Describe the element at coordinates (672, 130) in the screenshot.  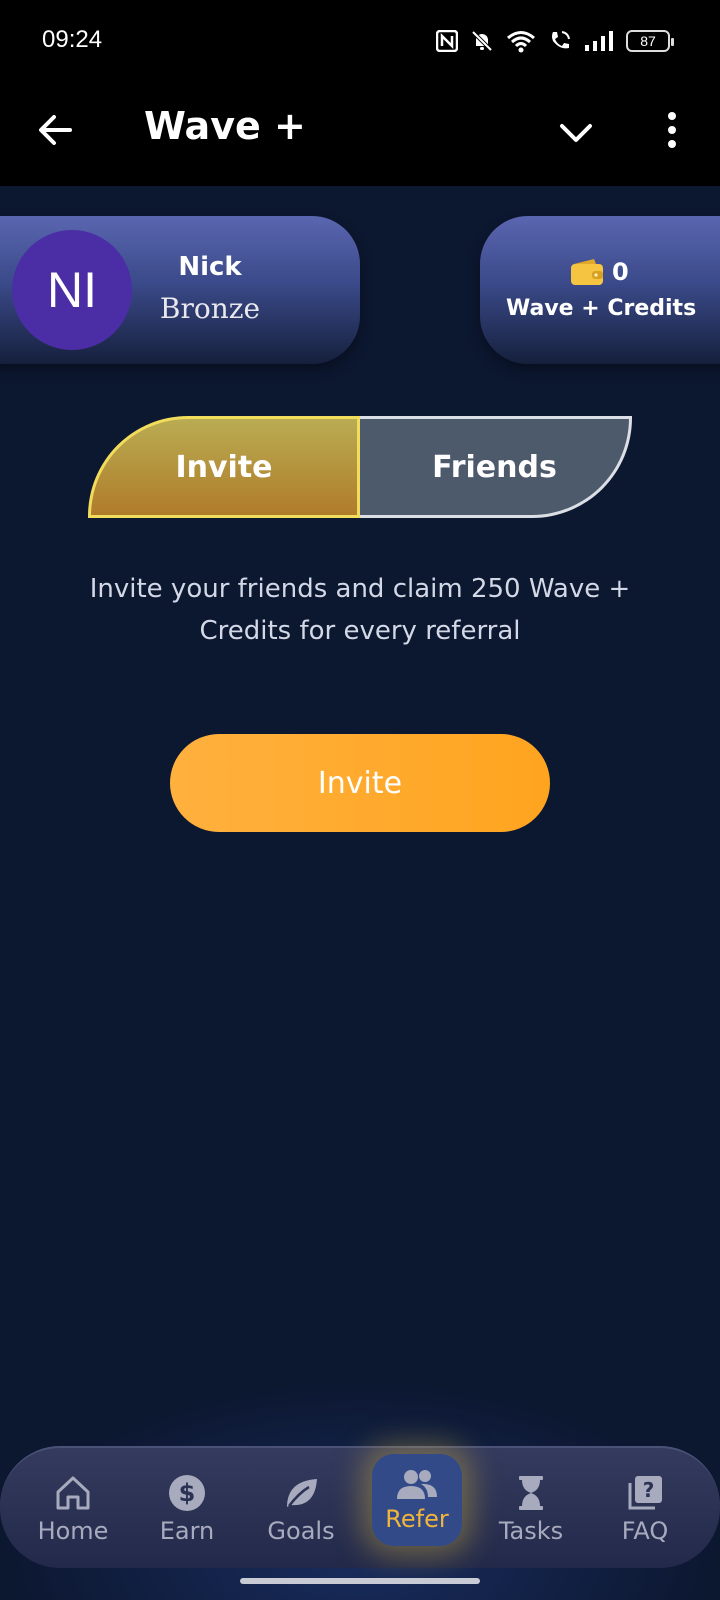
I see `more-vert-icon` at that location.